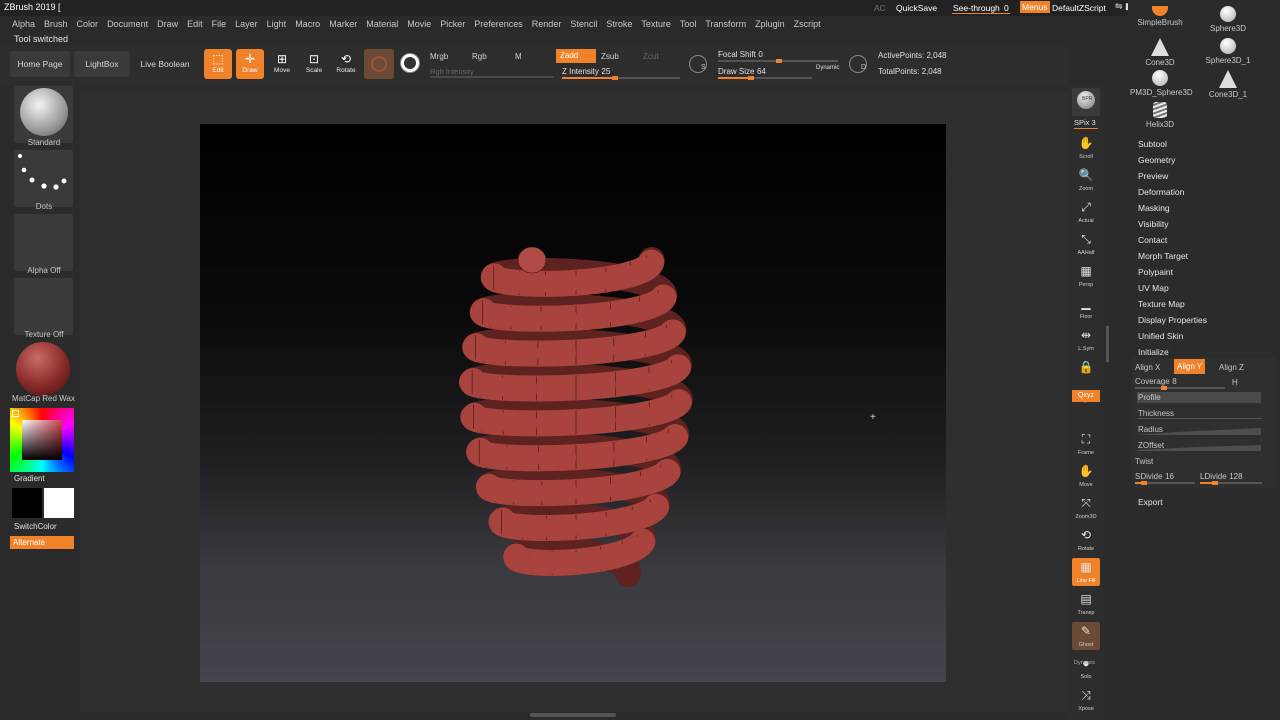 This screenshot has width=1280, height=720. Describe the element at coordinates (1199, 429) in the screenshot. I see `radius-curve: Radius` at that location.